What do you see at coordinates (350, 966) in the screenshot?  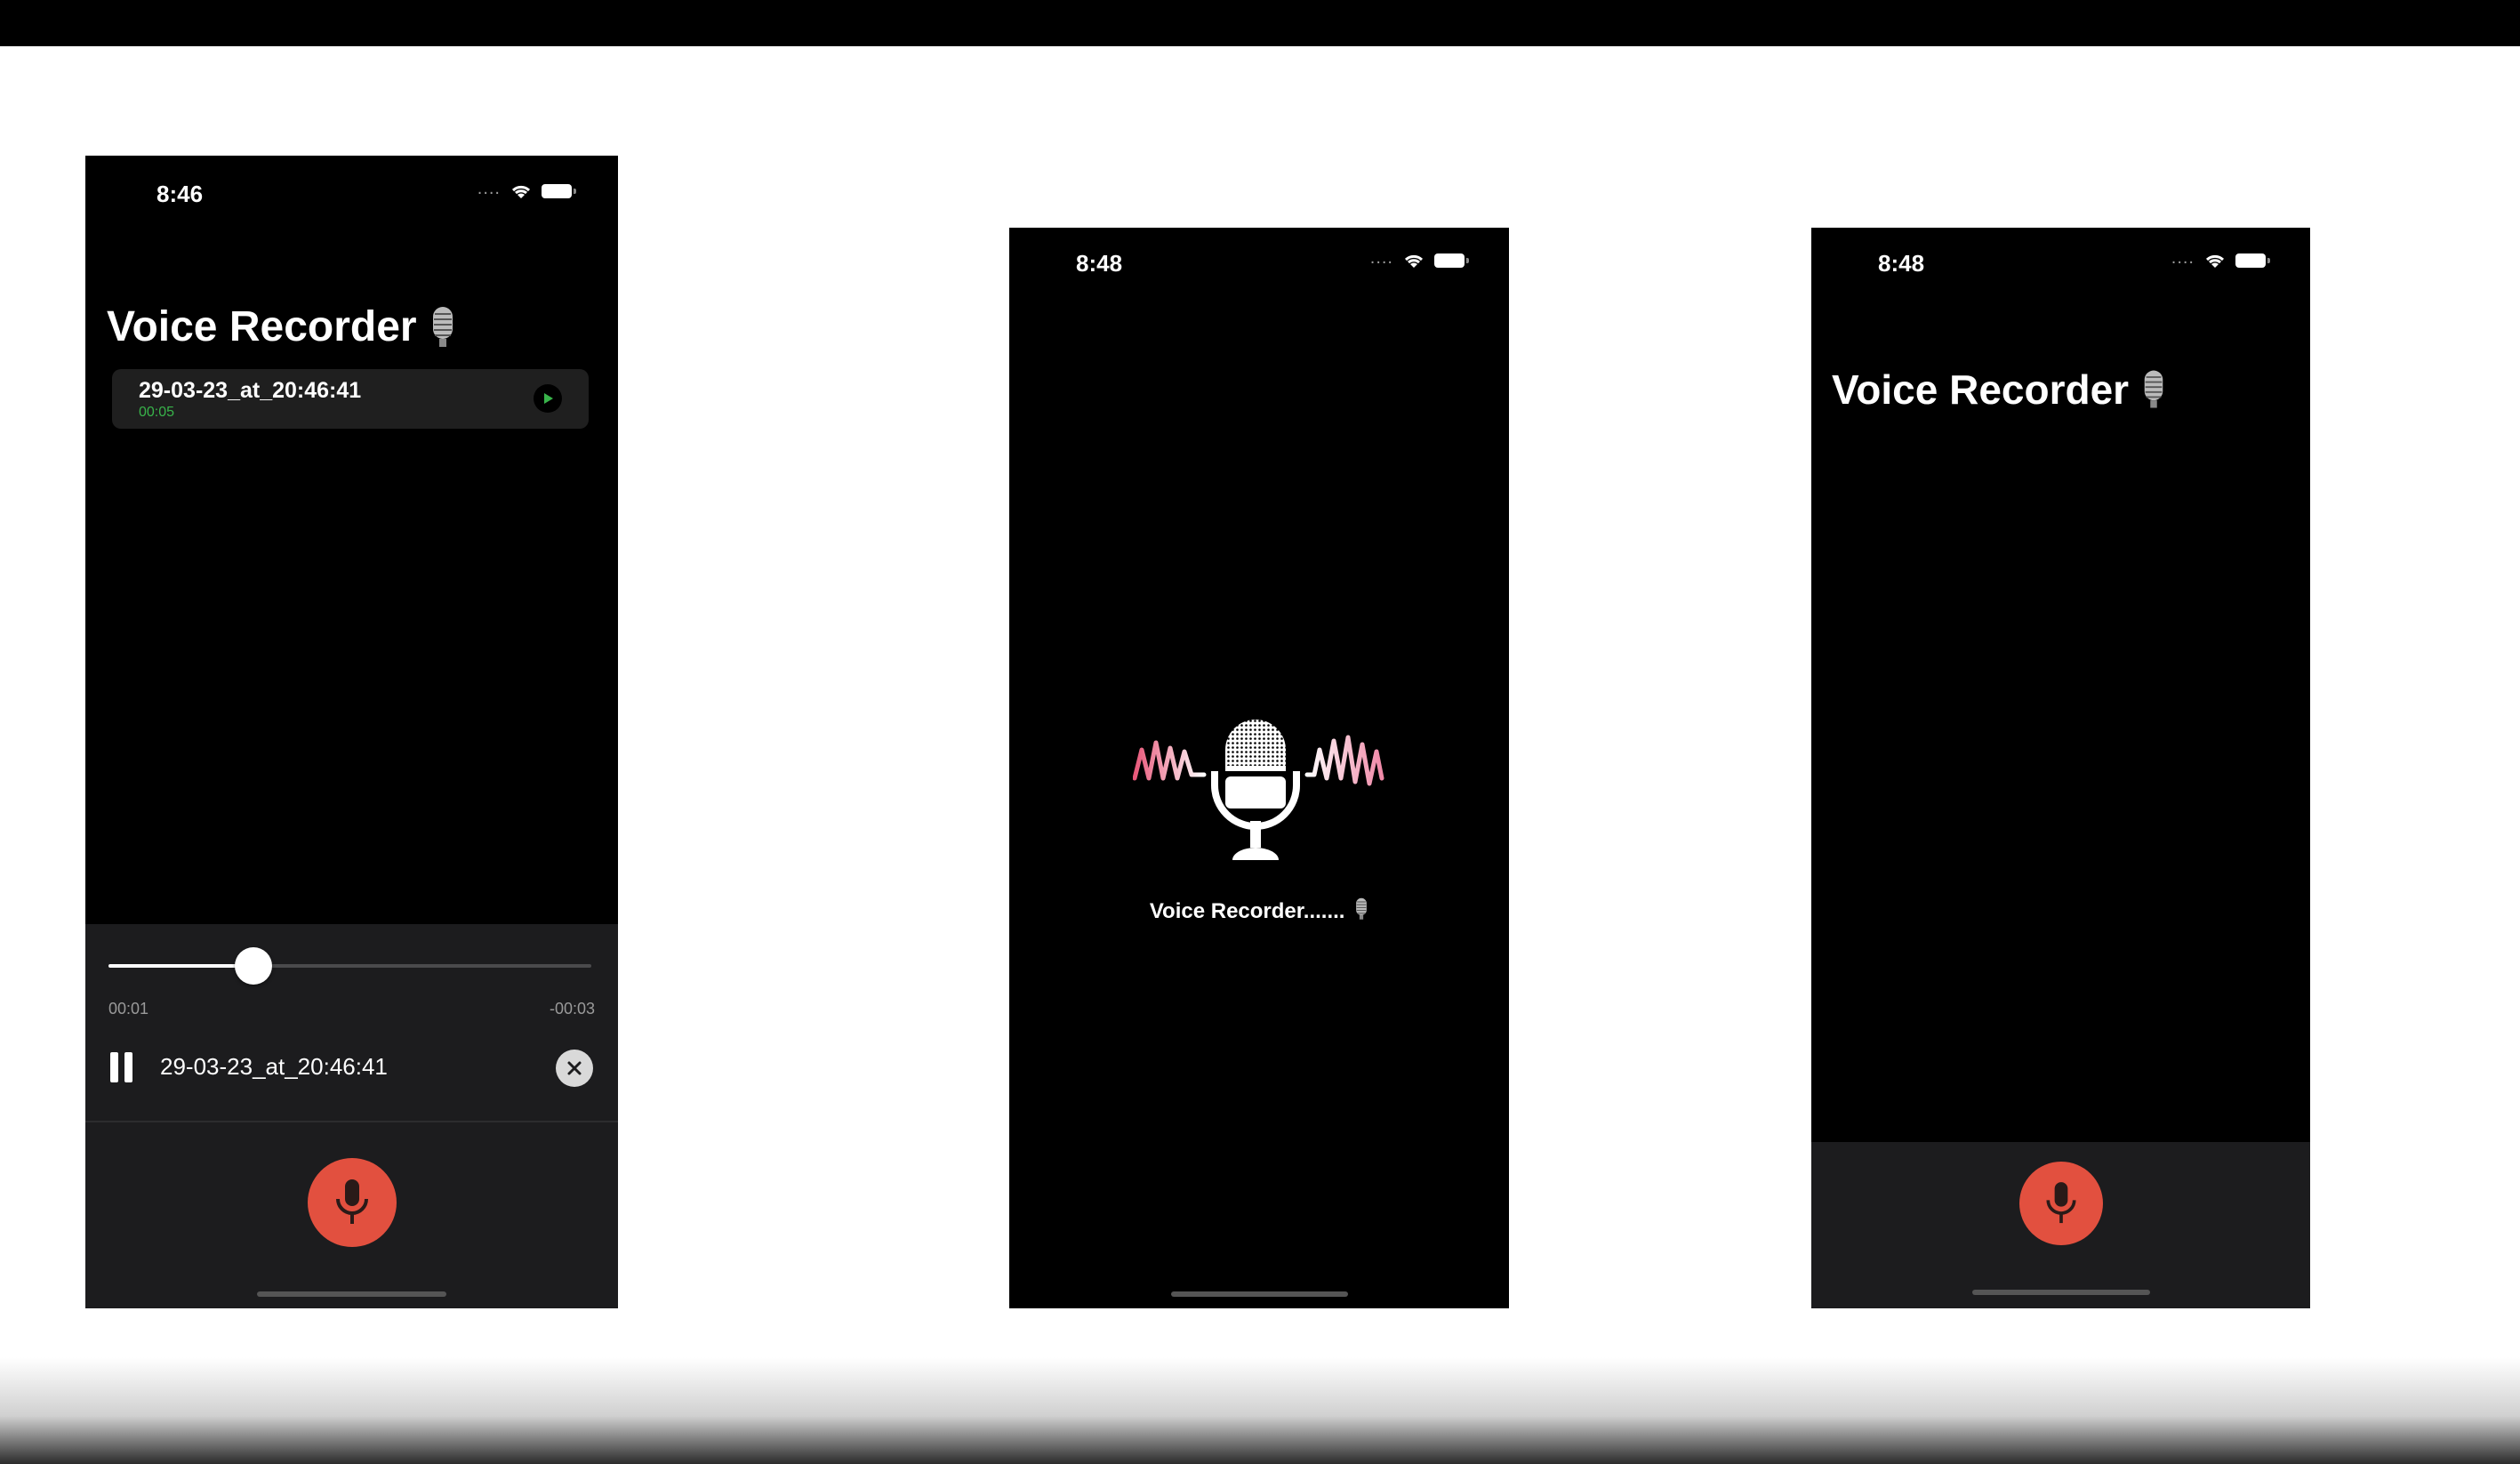 I see `progress-slider` at bounding box center [350, 966].